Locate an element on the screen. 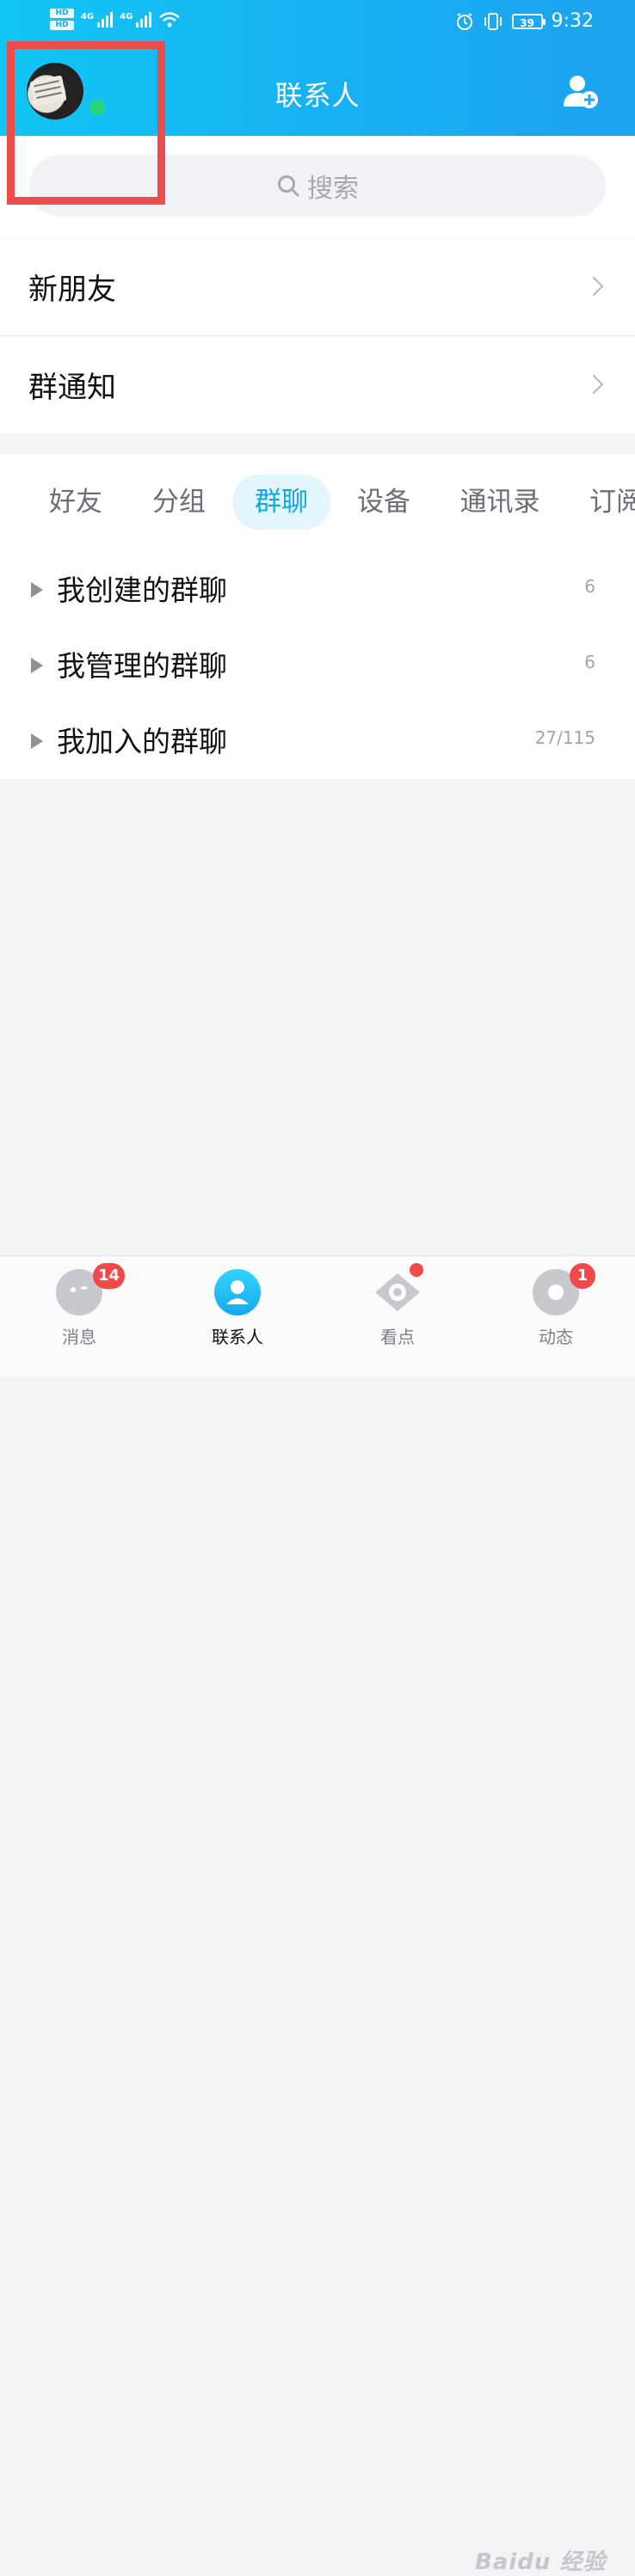  group-row-joined: 我加入的群聊 27/115 is located at coordinates (317, 739).